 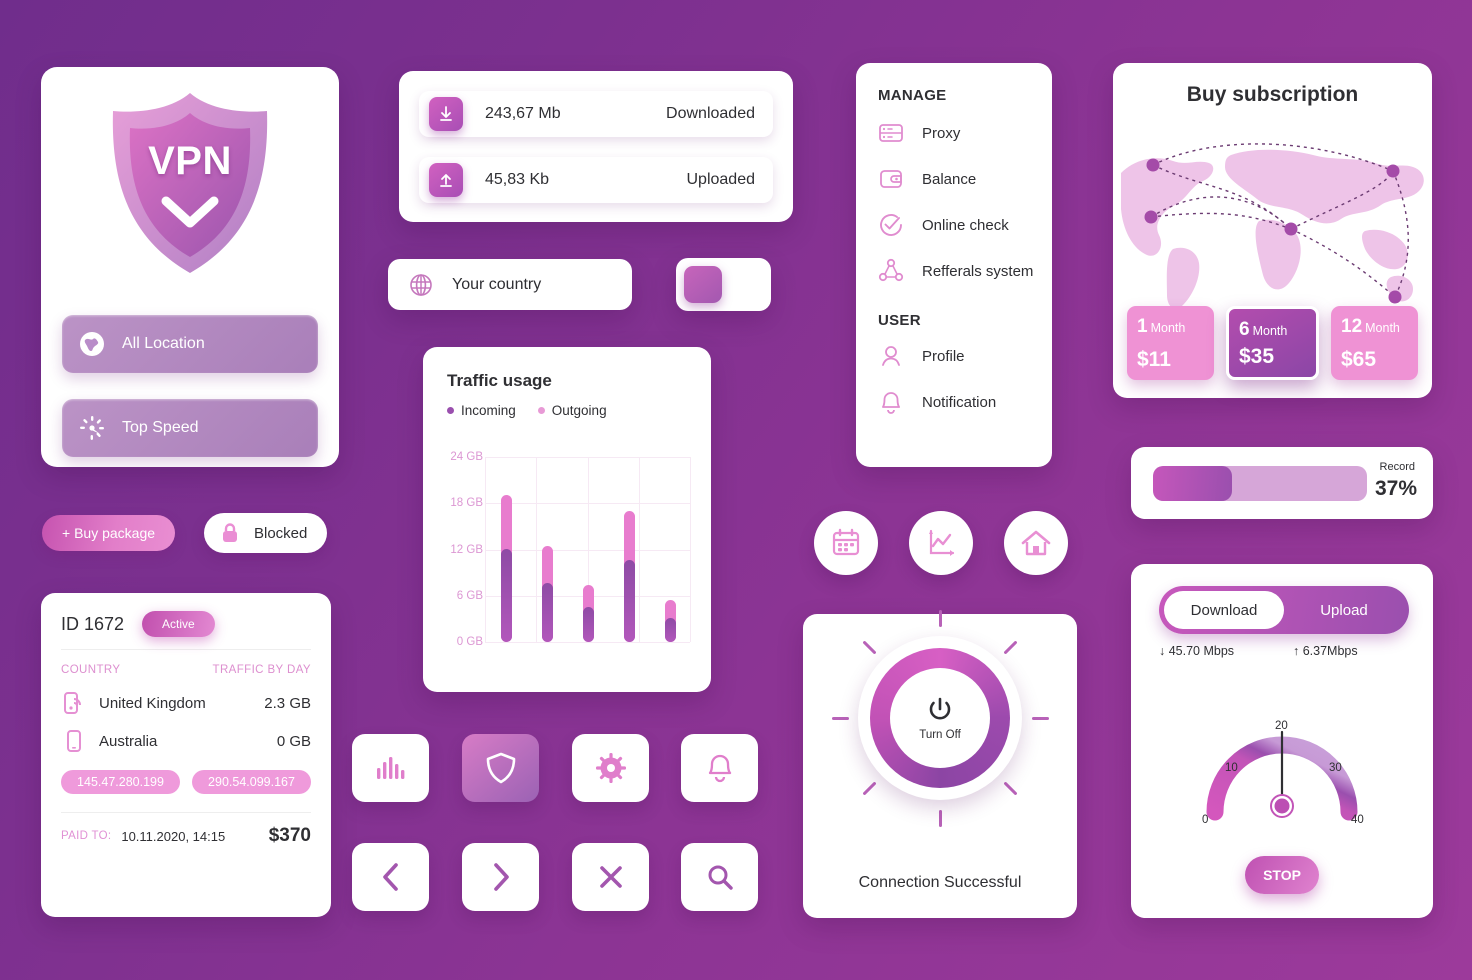 I want to click on plan-6-month: 6 Month $35, so click(x=1272, y=343).